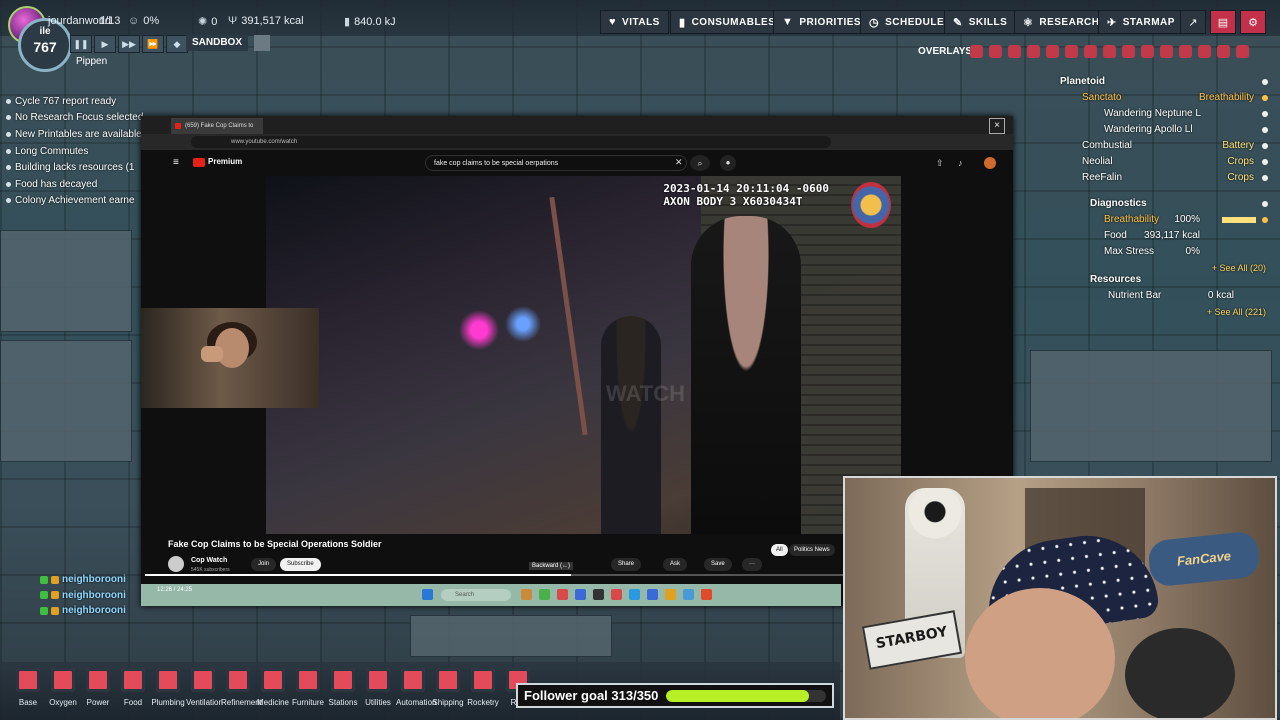  I want to click on youtube-brand: Premium, so click(225, 161).